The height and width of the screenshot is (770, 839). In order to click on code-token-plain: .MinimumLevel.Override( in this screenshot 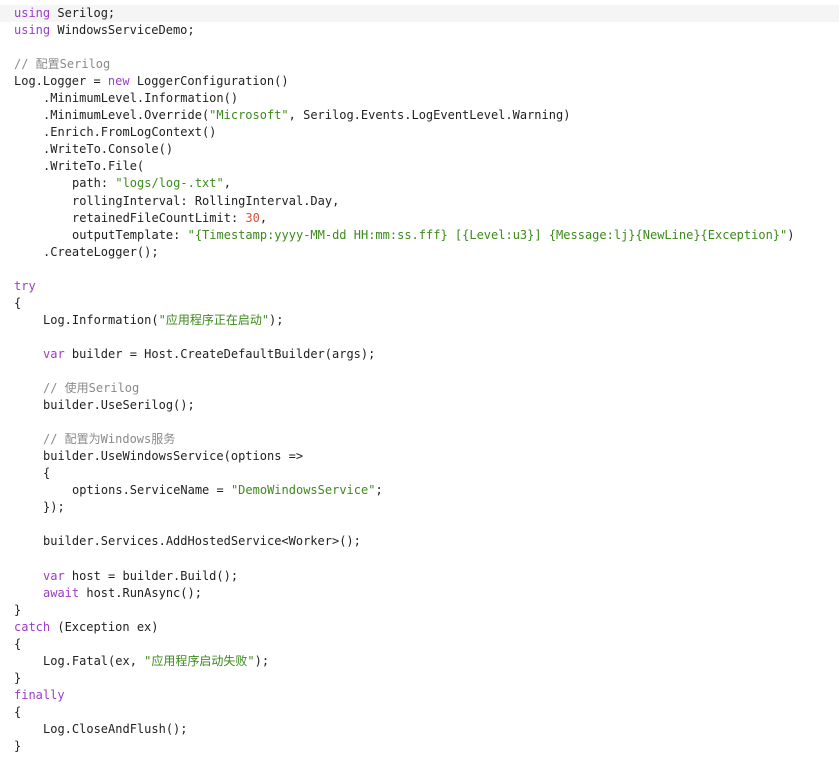, I will do `click(126, 115)`.